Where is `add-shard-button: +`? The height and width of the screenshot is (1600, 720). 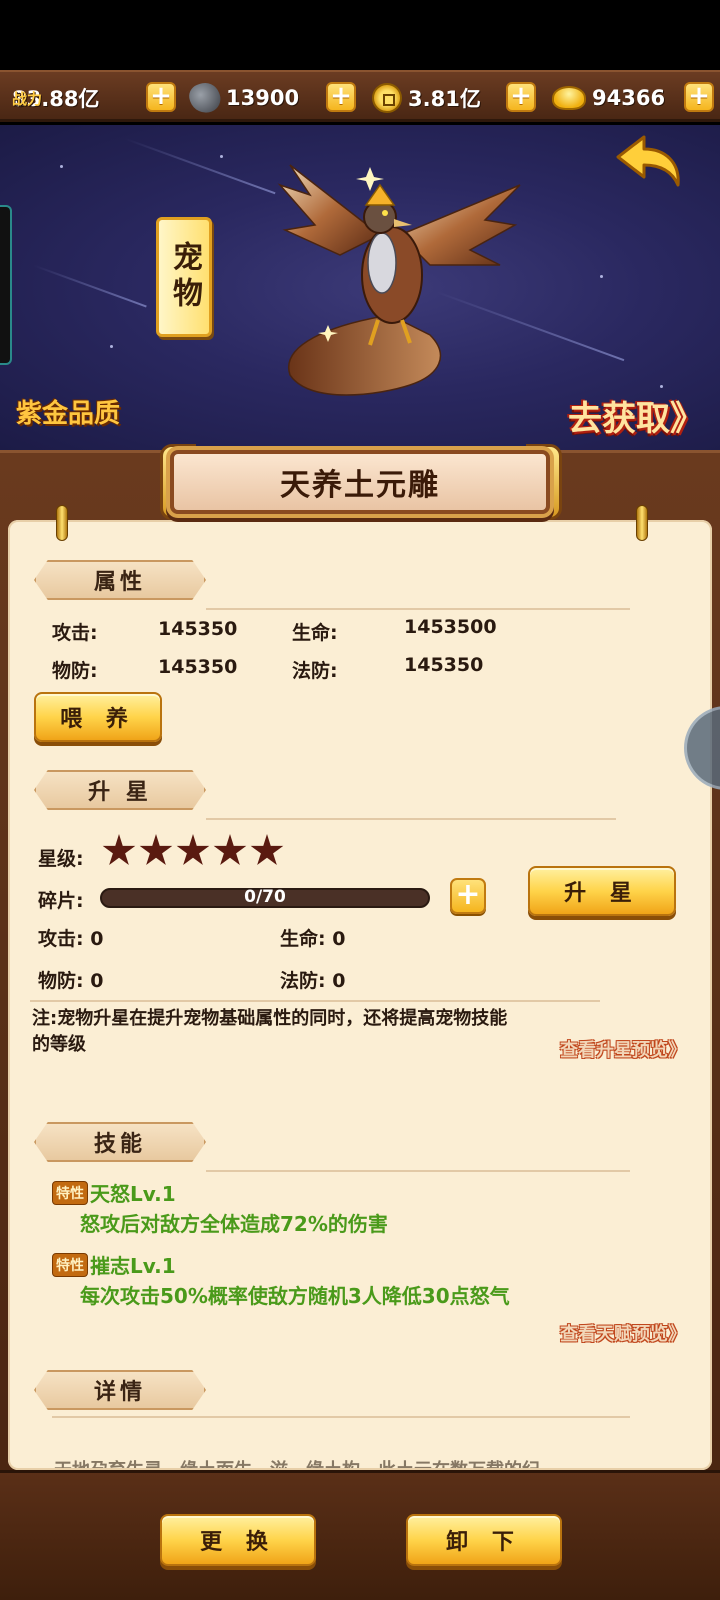 add-shard-button: + is located at coordinates (468, 896).